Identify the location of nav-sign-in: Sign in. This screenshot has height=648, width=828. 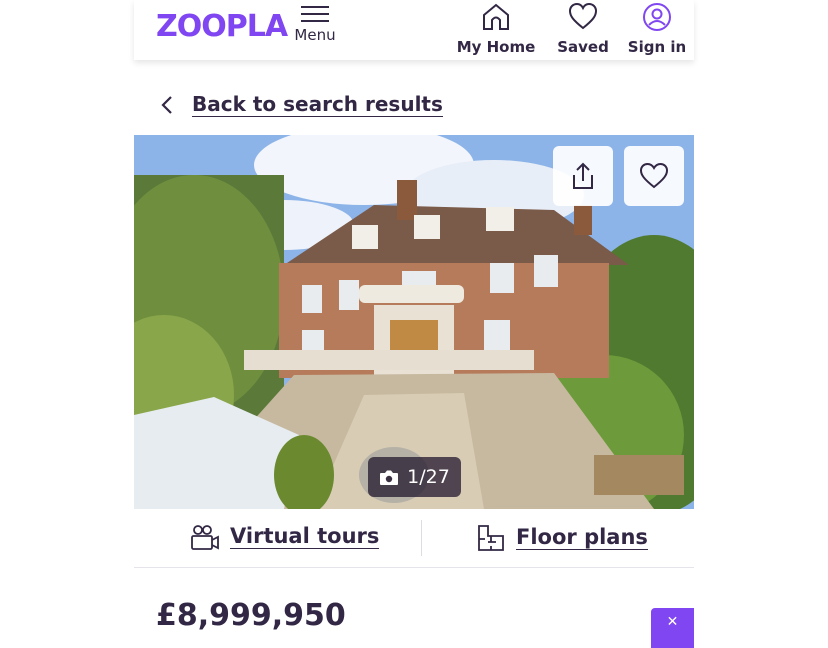
(657, 29).